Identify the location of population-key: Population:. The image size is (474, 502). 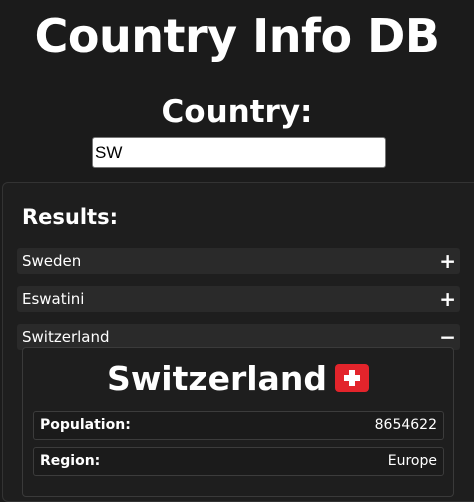
(85, 425).